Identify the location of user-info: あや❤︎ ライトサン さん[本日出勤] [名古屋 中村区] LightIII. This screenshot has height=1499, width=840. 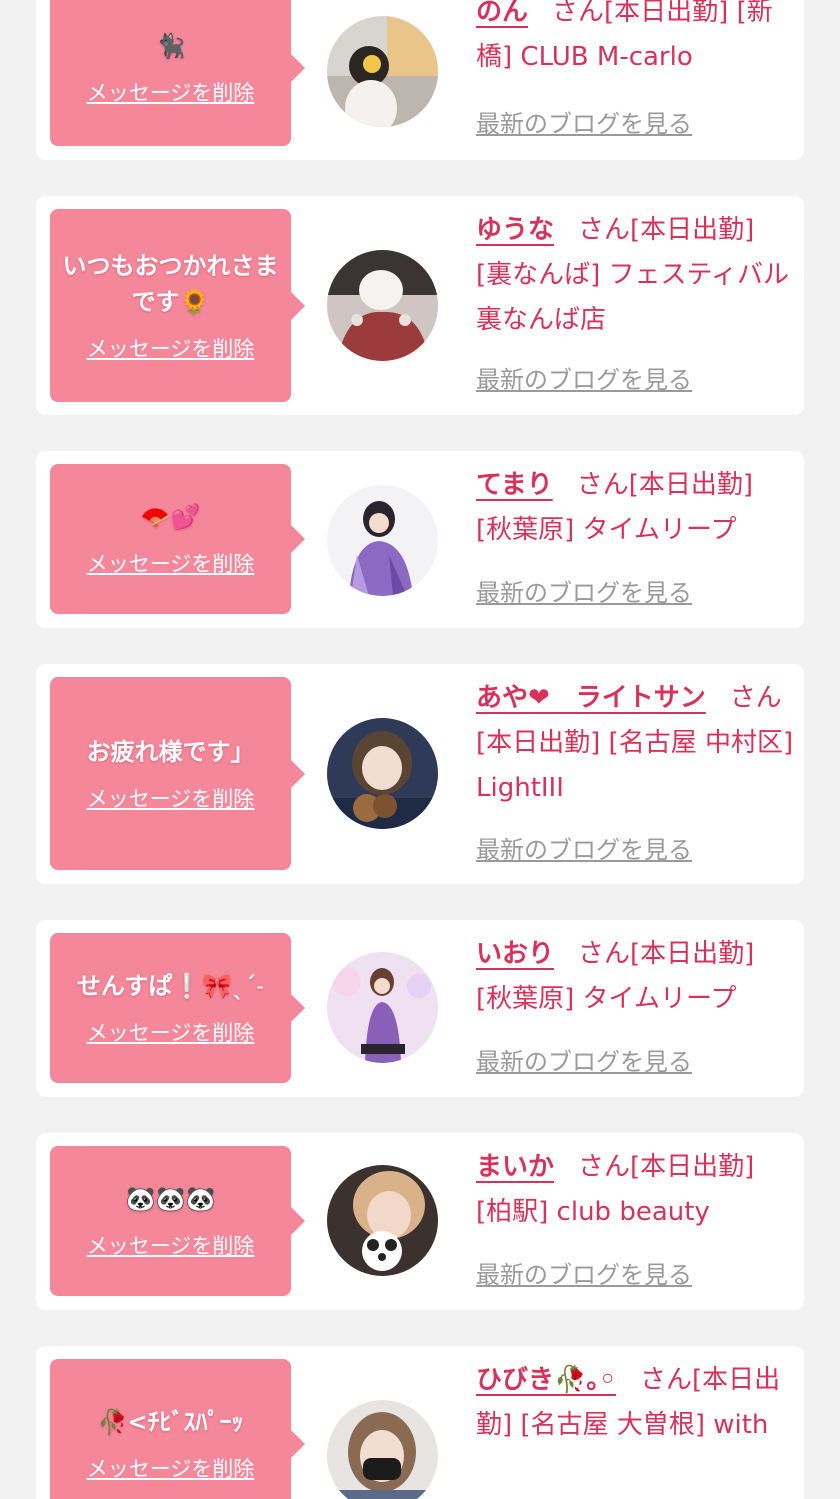
(635, 743).